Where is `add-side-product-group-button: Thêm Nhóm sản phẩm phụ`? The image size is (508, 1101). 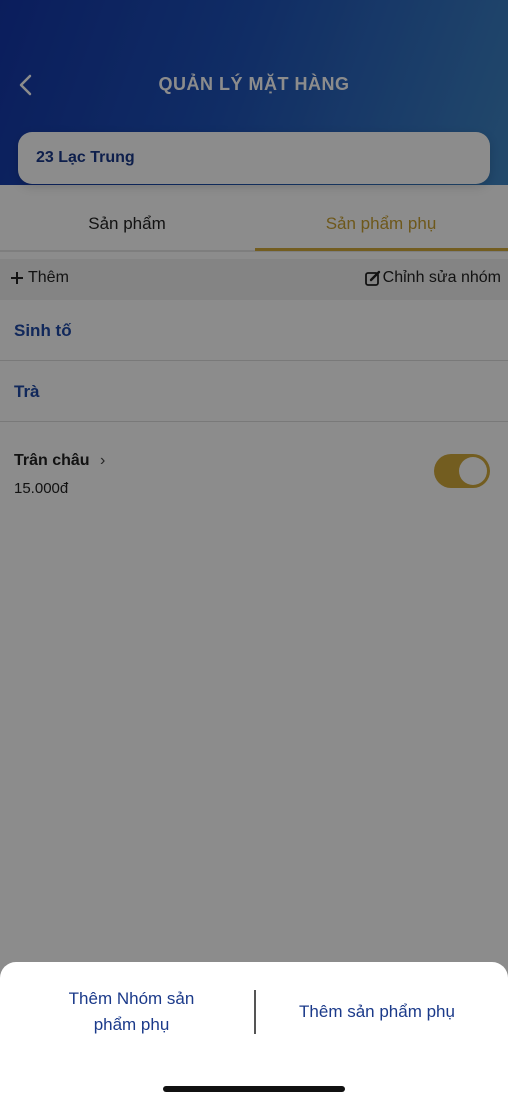 add-side-product-group-button: Thêm Nhóm sản phẩm phụ is located at coordinates (131, 1012).